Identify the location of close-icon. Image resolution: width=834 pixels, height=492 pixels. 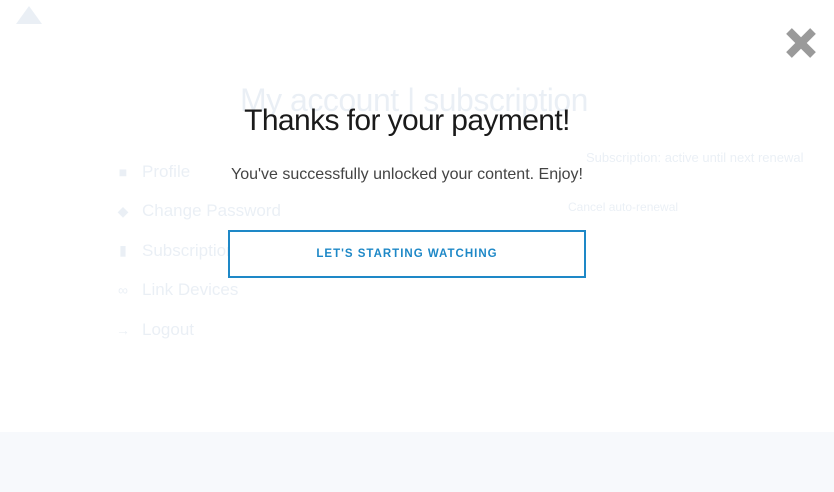
(801, 43).